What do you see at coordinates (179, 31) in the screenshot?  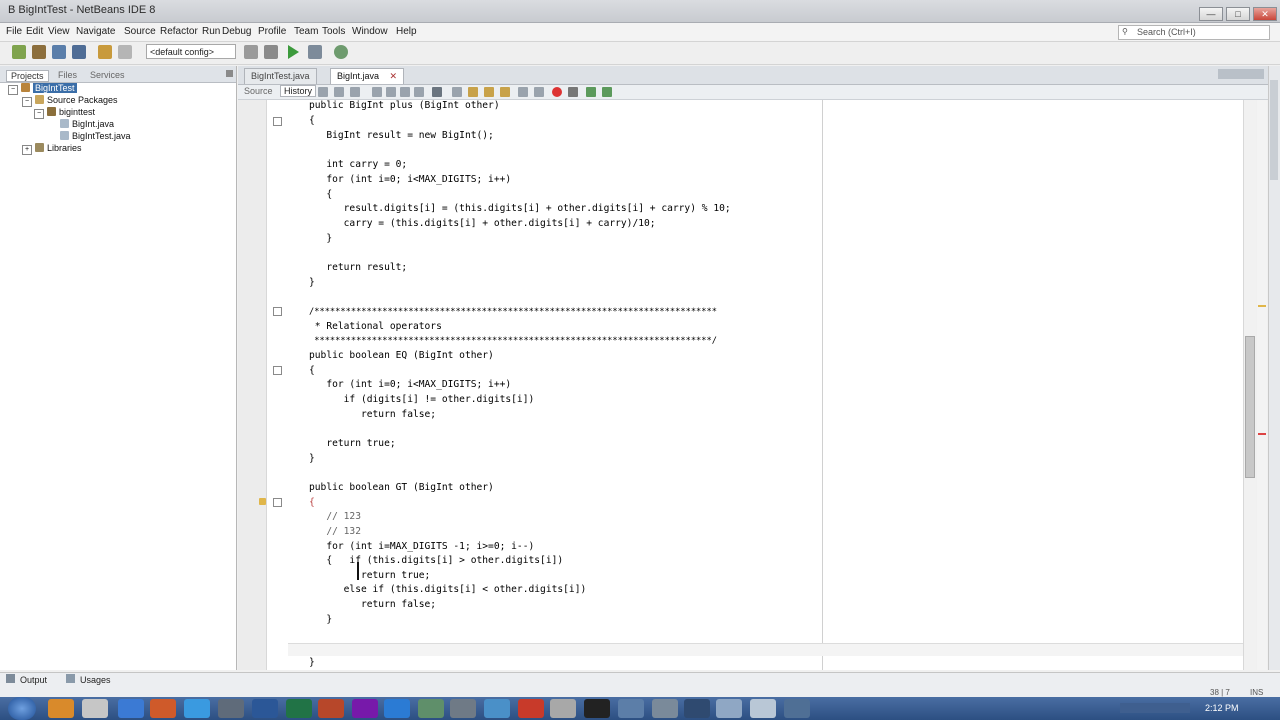 I see `menu-refactor: Refactor` at bounding box center [179, 31].